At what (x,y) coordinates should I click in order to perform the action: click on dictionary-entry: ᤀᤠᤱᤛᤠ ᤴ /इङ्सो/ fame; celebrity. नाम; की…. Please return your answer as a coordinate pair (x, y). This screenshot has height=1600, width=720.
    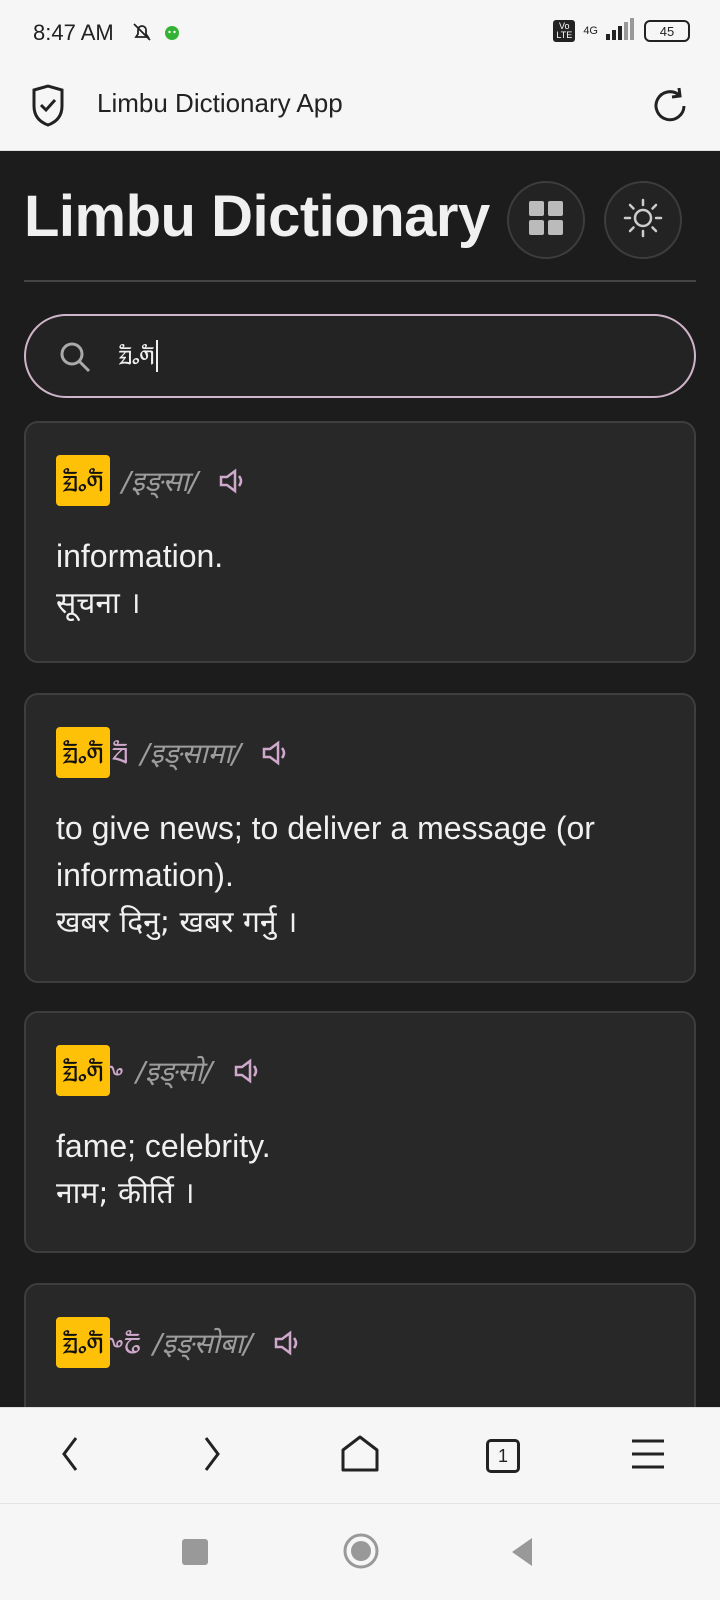
    Looking at the image, I should click on (360, 1132).